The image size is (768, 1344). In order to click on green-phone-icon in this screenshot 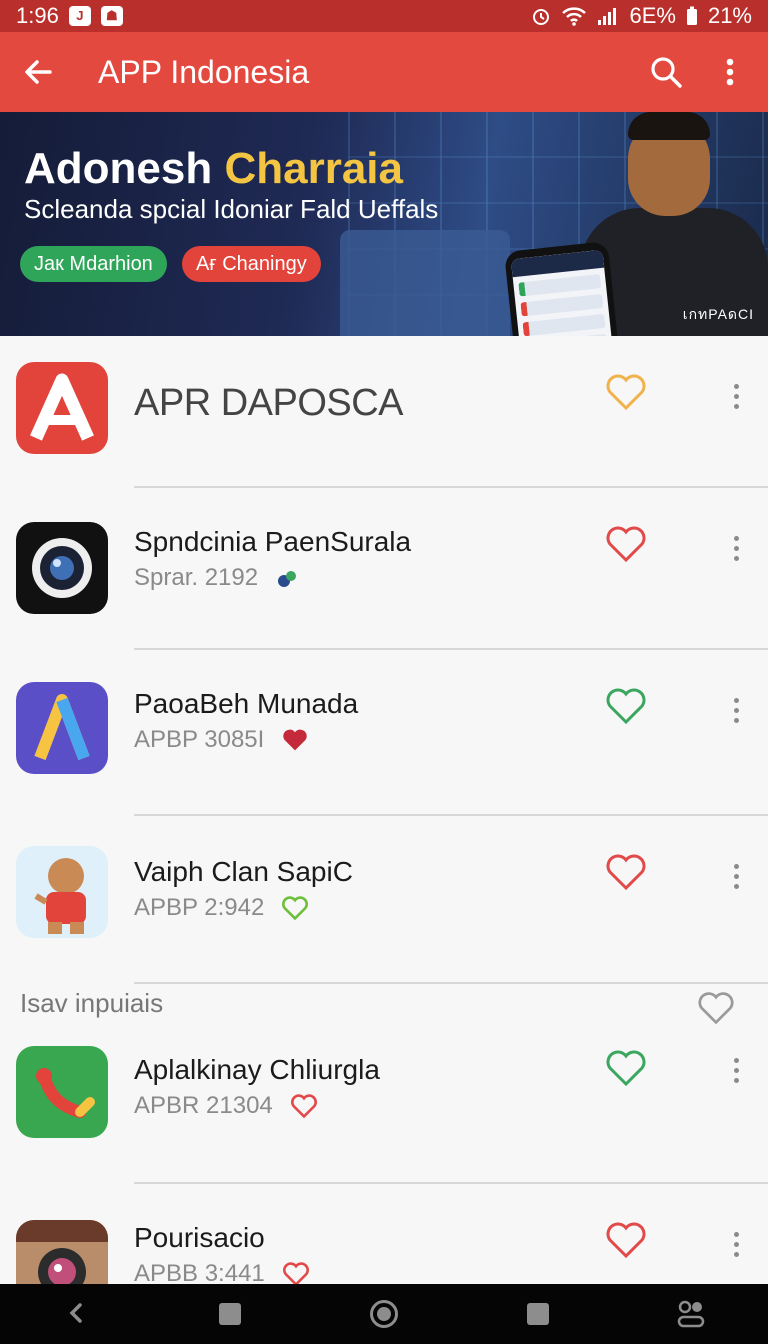, I will do `click(62, 1092)`.